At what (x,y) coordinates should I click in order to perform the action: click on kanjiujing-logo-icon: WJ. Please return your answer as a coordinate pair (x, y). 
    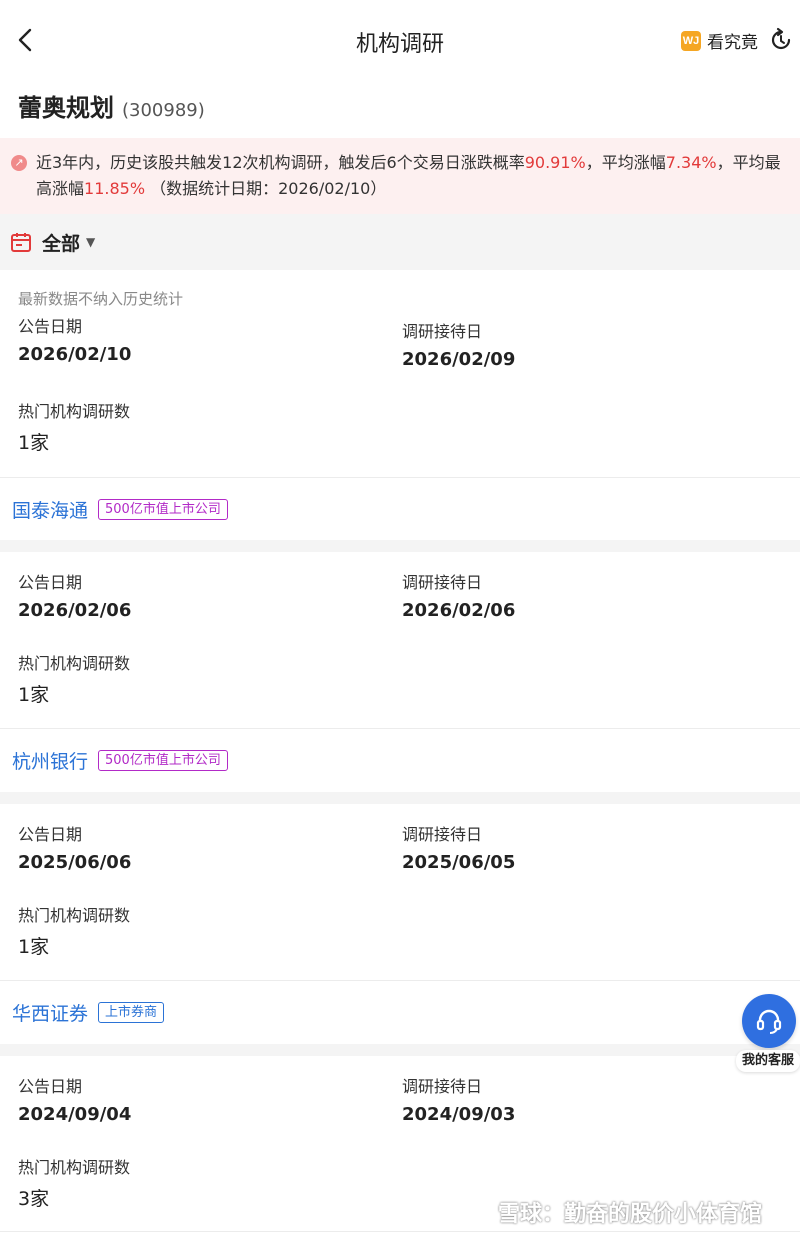
    Looking at the image, I should click on (691, 40).